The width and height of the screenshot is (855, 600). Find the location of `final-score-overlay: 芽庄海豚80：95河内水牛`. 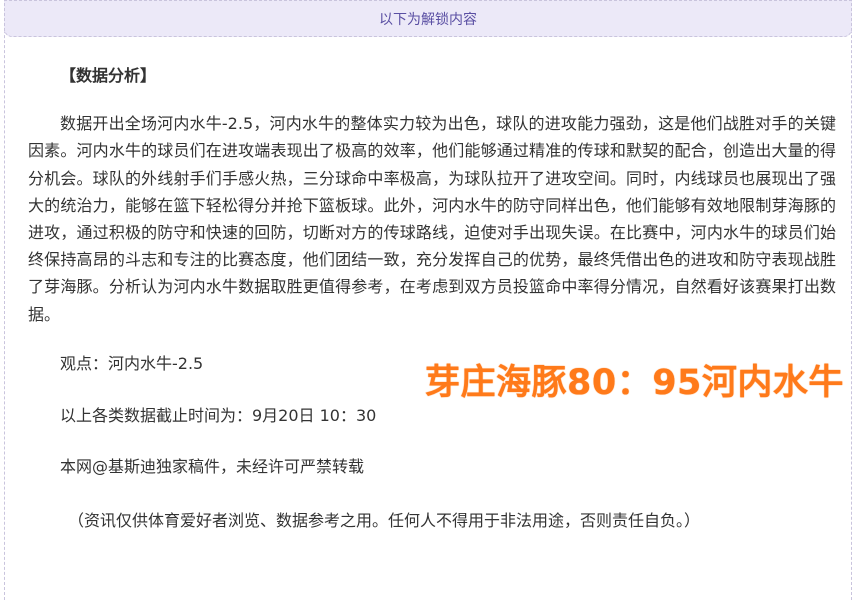

final-score-overlay: 芽庄海豚80：95河内水牛 is located at coordinates (634, 383).